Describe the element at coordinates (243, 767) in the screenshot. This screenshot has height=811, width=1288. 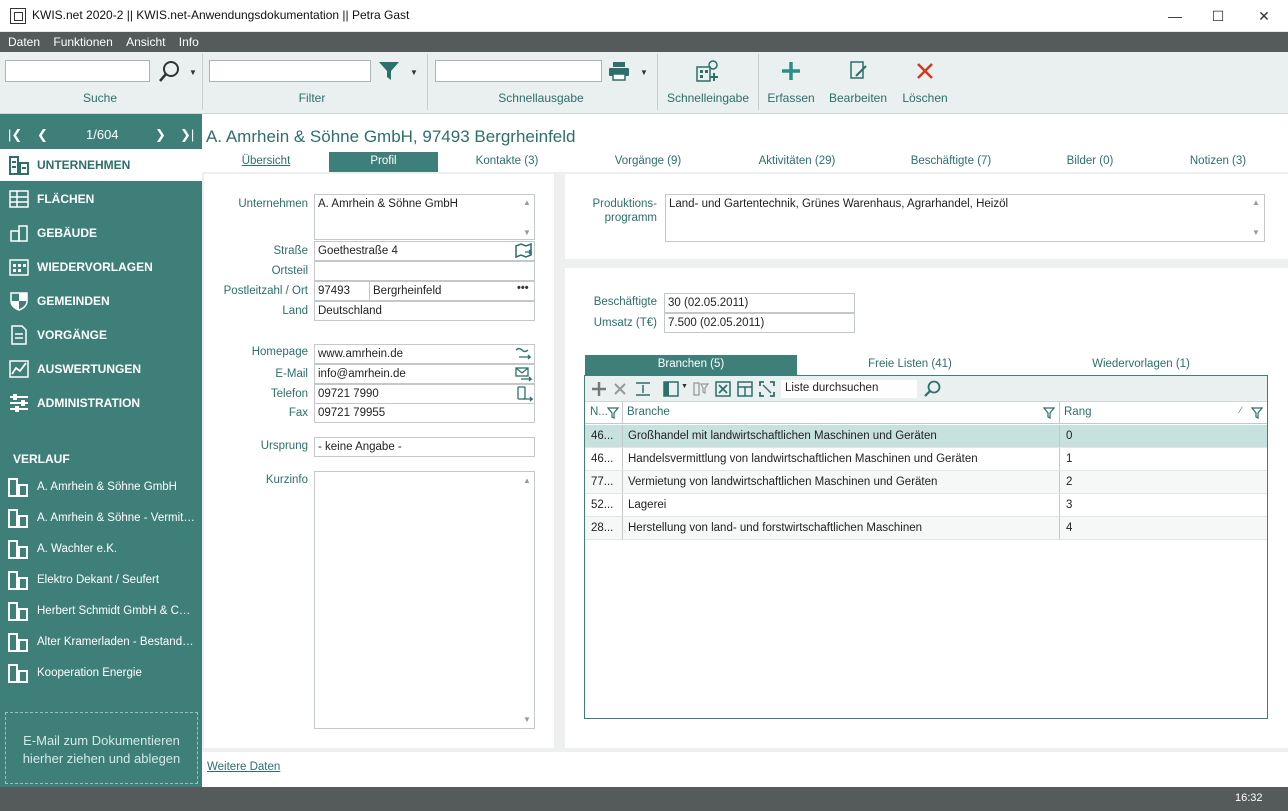
I see `weitere-daten-link: Weitere Daten` at that location.